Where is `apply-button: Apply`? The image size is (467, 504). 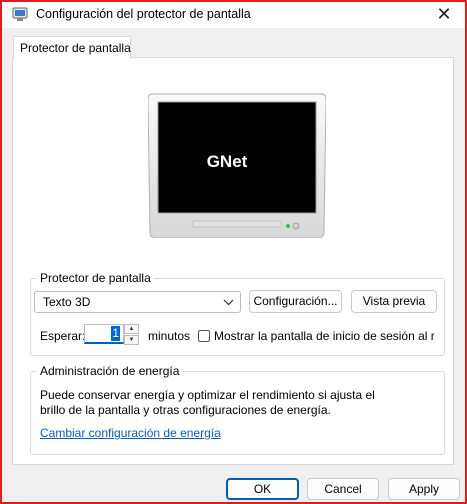 apply-button: Apply is located at coordinates (424, 489).